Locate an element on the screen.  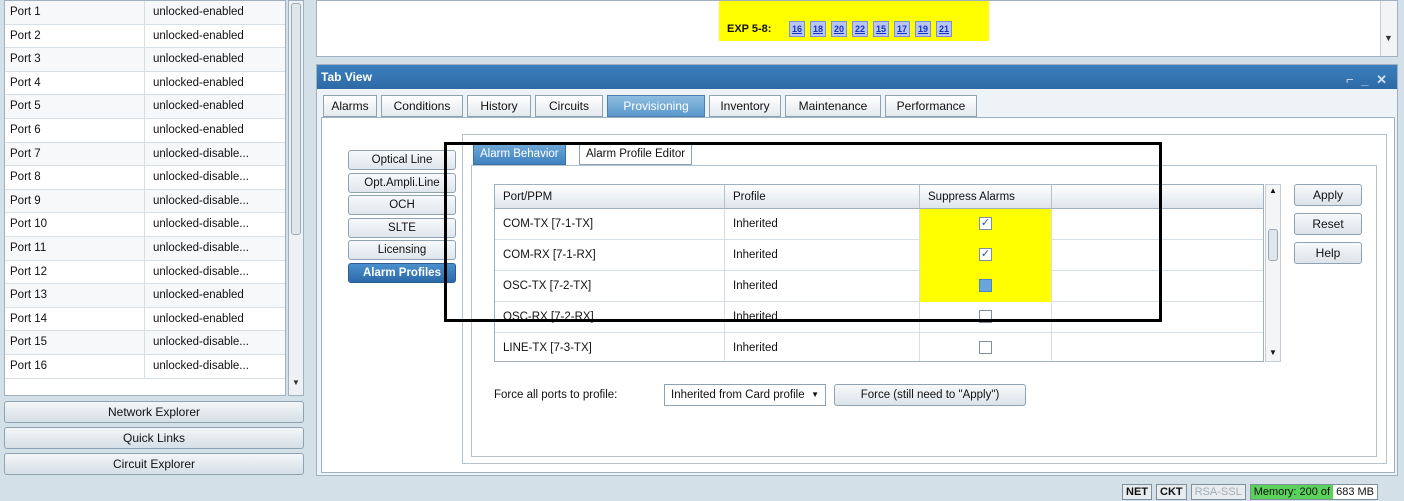
tab-history: History is located at coordinates (499, 106).